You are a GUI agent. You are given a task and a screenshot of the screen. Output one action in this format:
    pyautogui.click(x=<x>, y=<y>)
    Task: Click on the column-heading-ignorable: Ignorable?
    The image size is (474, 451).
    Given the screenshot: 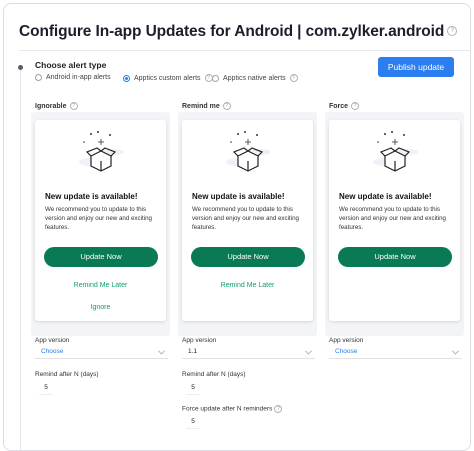 What is the action you would take?
    pyautogui.click(x=56, y=106)
    